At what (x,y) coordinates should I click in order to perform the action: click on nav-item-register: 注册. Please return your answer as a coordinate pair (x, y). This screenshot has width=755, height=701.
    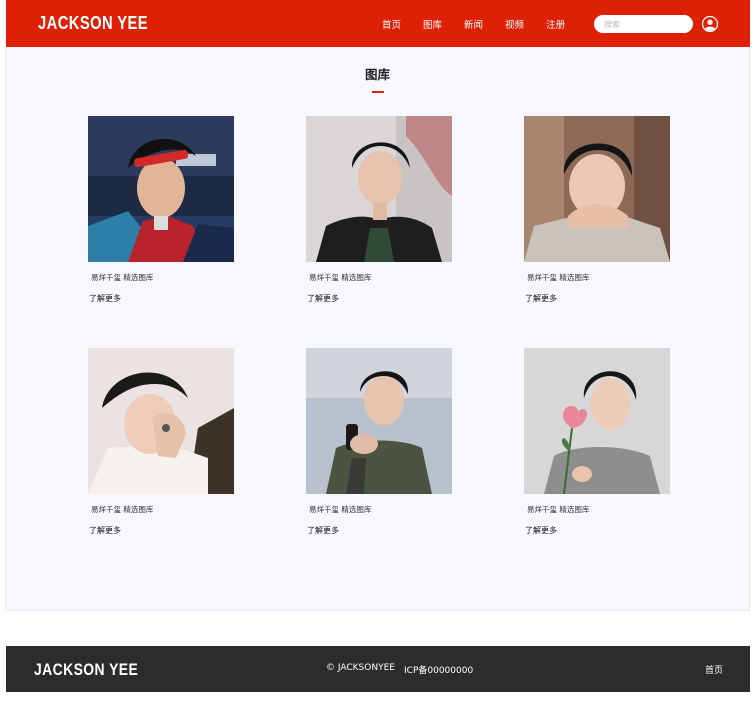
    Looking at the image, I should click on (555, 24).